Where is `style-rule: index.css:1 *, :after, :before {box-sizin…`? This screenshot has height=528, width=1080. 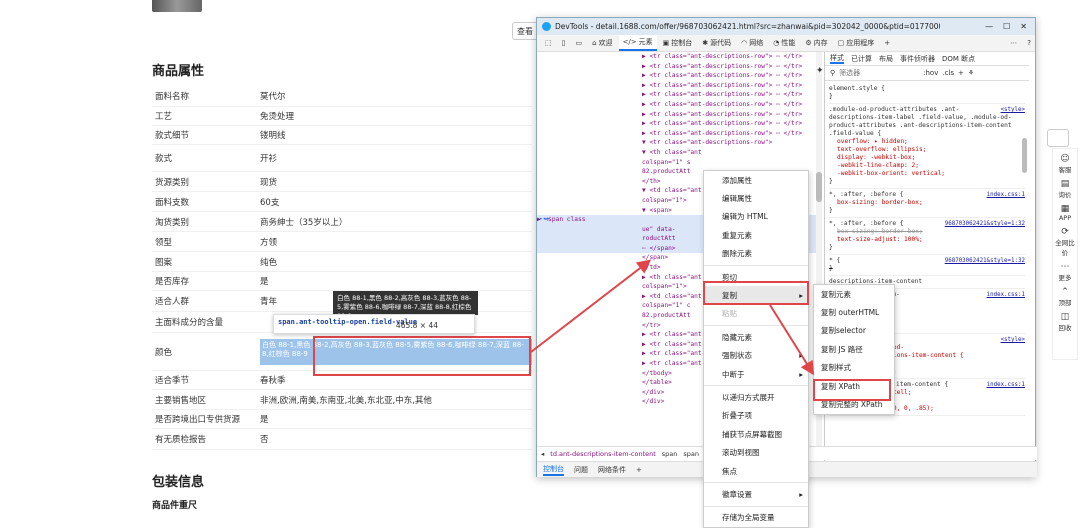 style-rule: index.css:1 *, :after, :before {box-sizin… is located at coordinates (927, 203).